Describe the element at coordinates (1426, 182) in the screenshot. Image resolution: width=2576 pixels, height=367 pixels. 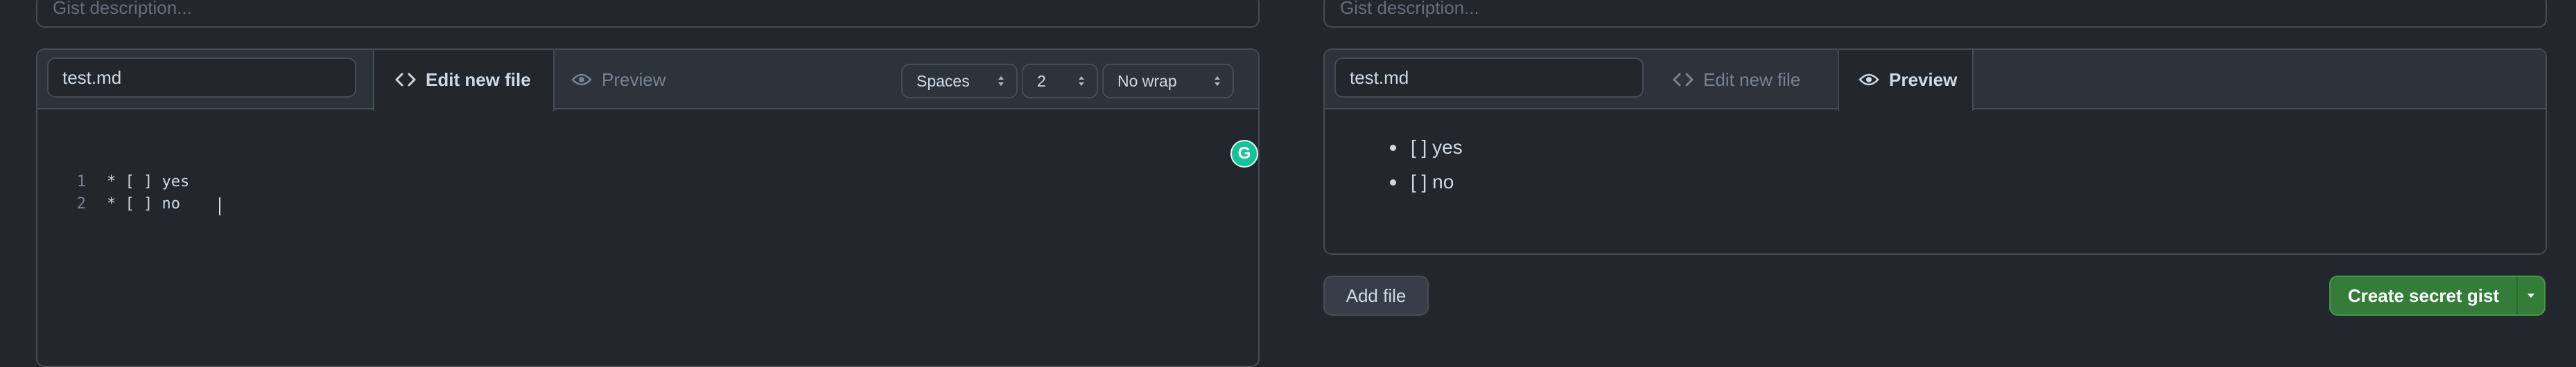
I see `list-item: [ ] no` at that location.